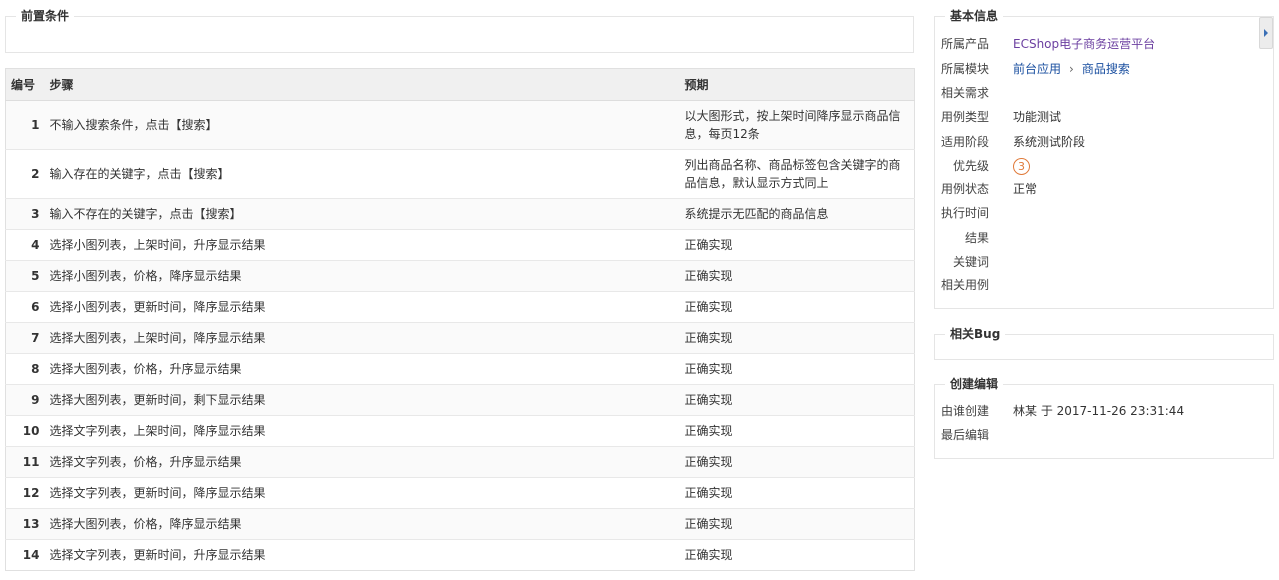 This screenshot has height=580, width=1279. I want to click on step-text: 选择大图列表，价格，升序显示结果, so click(362, 369).